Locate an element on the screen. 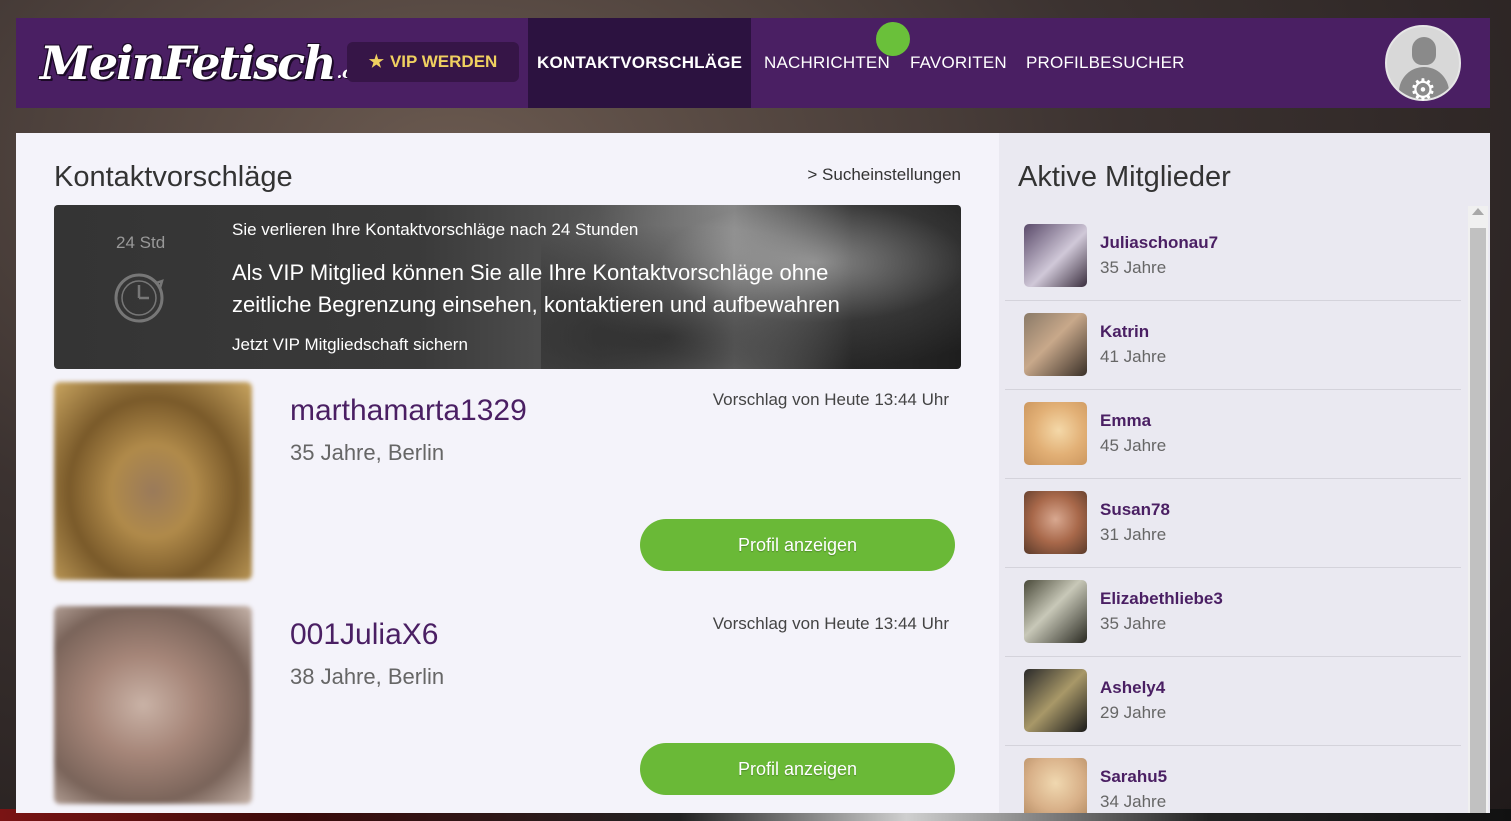  nav-label: NACHRICHTEN is located at coordinates (827, 62).